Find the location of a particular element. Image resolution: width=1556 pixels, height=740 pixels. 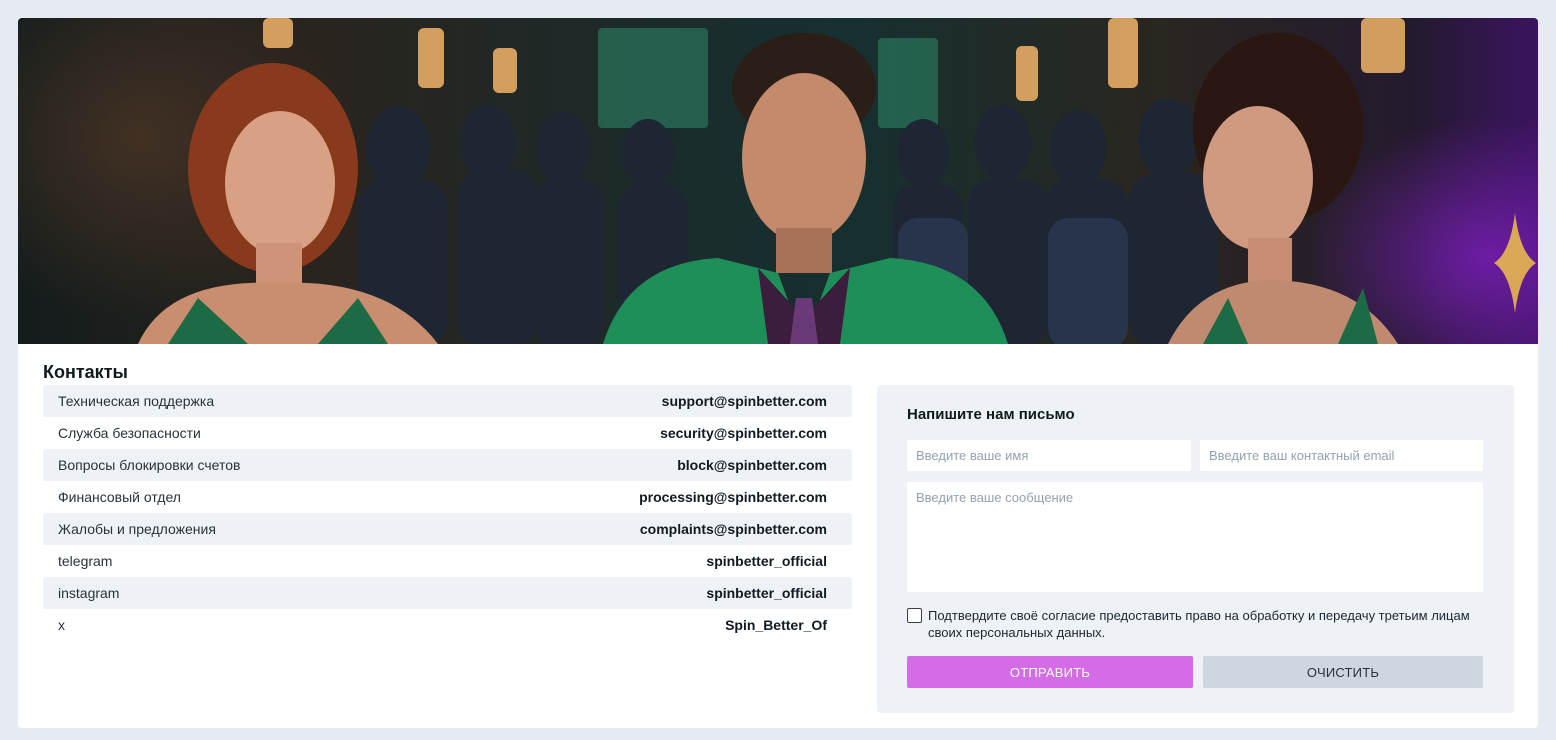

contacts-title: Контакты is located at coordinates (85, 372).